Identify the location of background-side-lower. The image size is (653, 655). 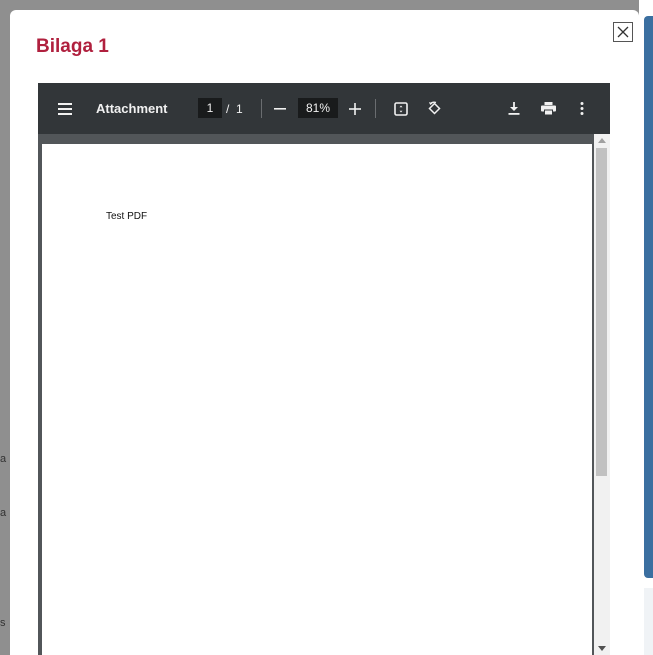
(648, 621).